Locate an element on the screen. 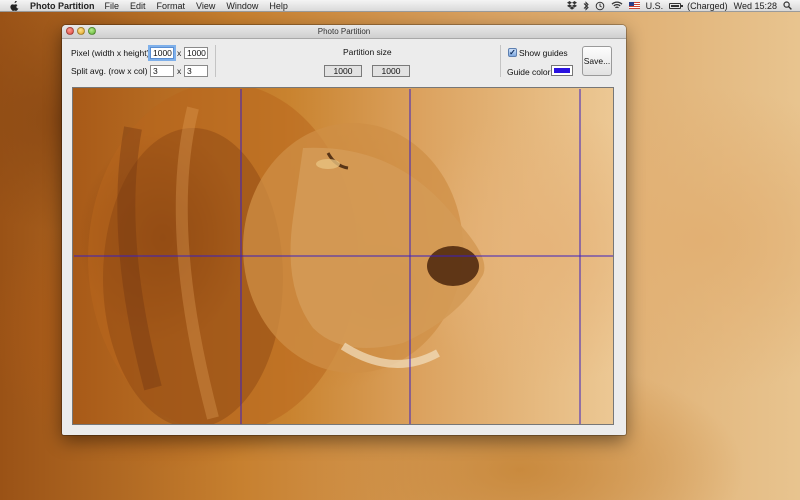 The image size is (800, 500). apple-icon is located at coordinates (16, 5).